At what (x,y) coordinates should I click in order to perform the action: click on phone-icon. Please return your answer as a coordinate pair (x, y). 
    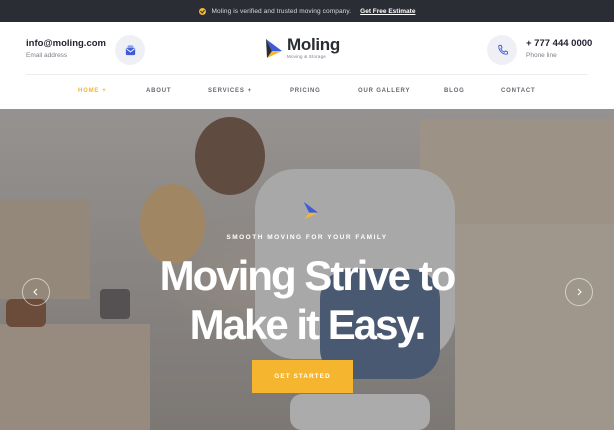
    Looking at the image, I should click on (502, 50).